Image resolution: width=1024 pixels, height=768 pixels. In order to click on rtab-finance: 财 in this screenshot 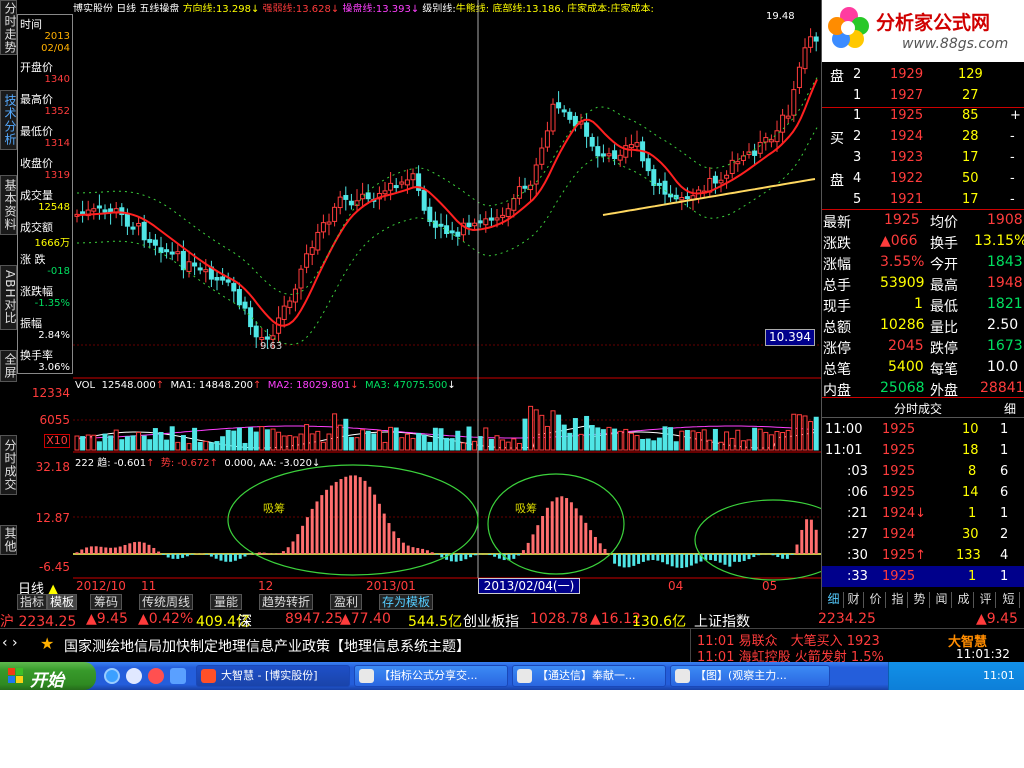, I will do `click(854, 600)`.